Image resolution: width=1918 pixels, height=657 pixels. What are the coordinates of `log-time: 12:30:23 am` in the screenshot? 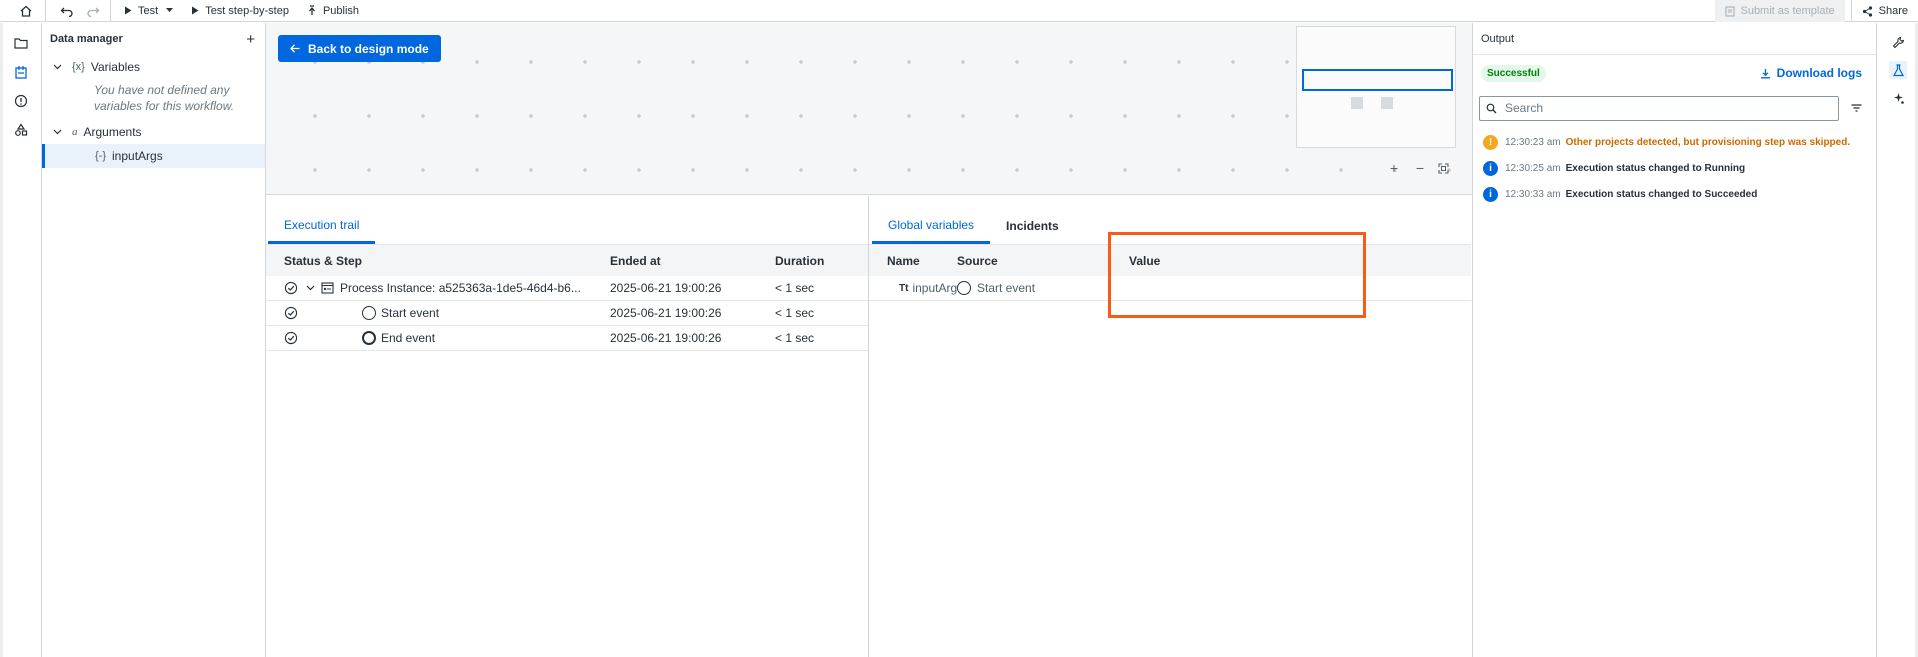 It's located at (1533, 142).